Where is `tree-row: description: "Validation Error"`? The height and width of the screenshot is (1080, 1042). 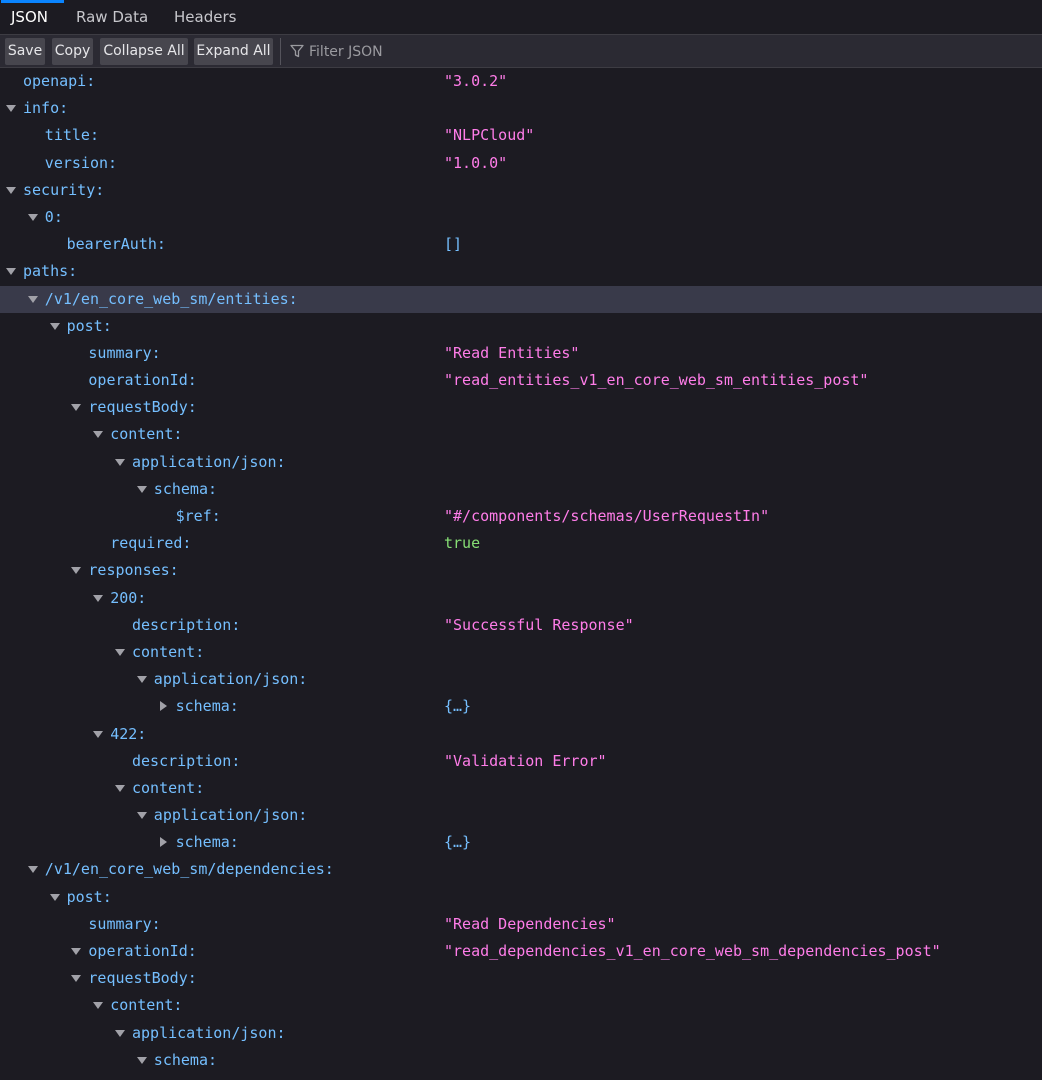
tree-row: description: "Validation Error" is located at coordinates (521, 761).